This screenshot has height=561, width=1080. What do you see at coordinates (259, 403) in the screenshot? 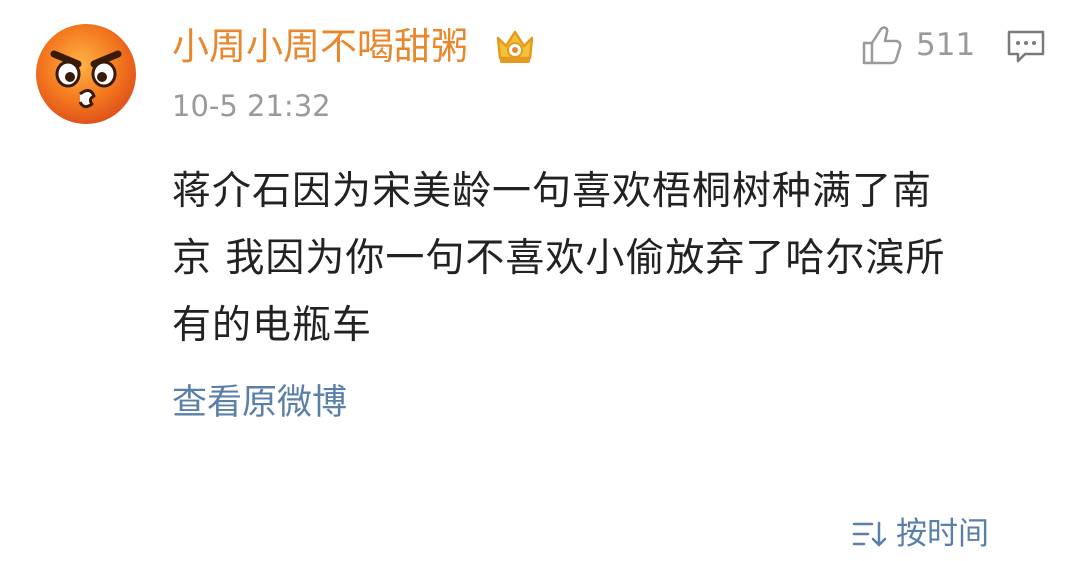
I see `view-original-link: 查看原微博` at bounding box center [259, 403].